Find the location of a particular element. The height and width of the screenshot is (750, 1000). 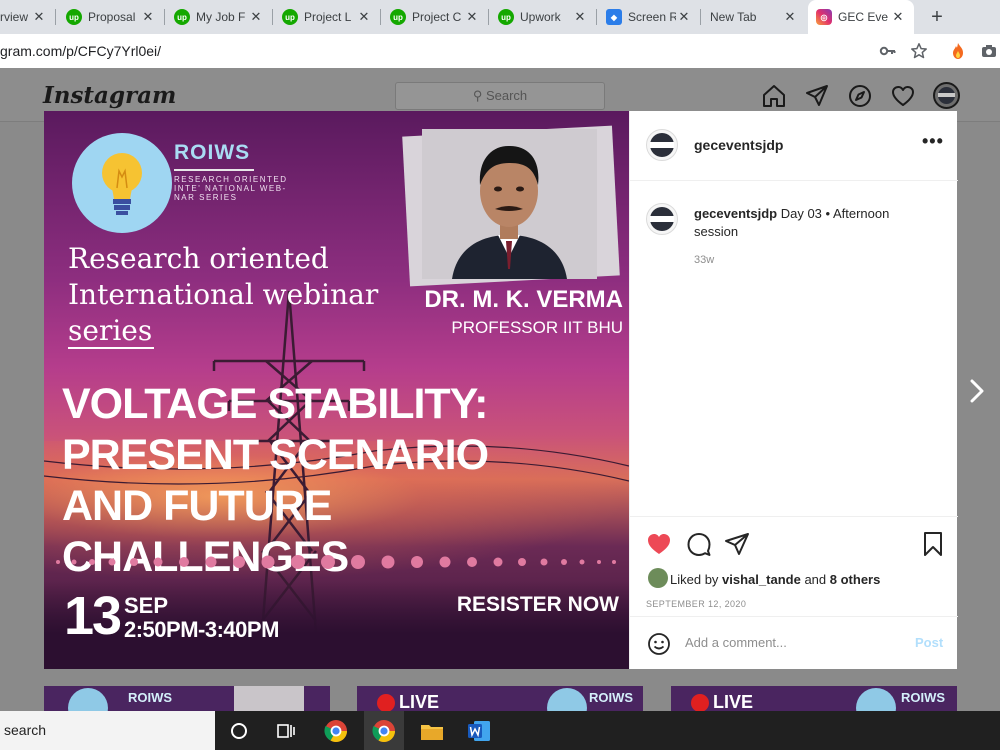

tab-7: New Tab ✕ is located at coordinates (754, 17).